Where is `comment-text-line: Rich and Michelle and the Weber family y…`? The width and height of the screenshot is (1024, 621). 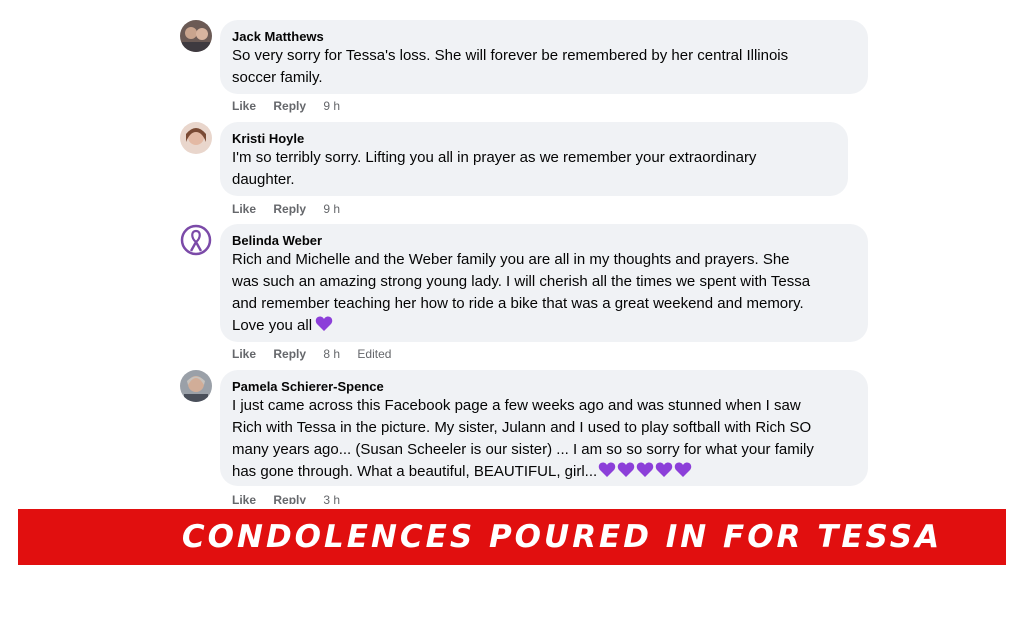 comment-text-line: Rich and Michelle and the Weber family y… is located at coordinates (511, 259).